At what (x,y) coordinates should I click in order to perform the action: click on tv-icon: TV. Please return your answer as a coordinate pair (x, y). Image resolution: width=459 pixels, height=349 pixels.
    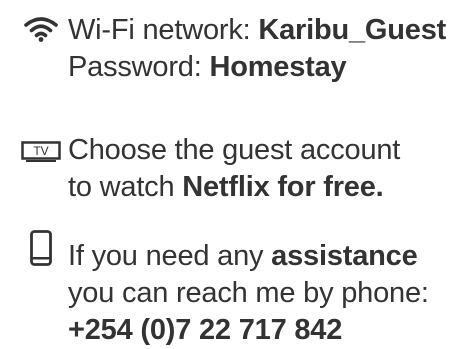
    Looking at the image, I should click on (41, 151).